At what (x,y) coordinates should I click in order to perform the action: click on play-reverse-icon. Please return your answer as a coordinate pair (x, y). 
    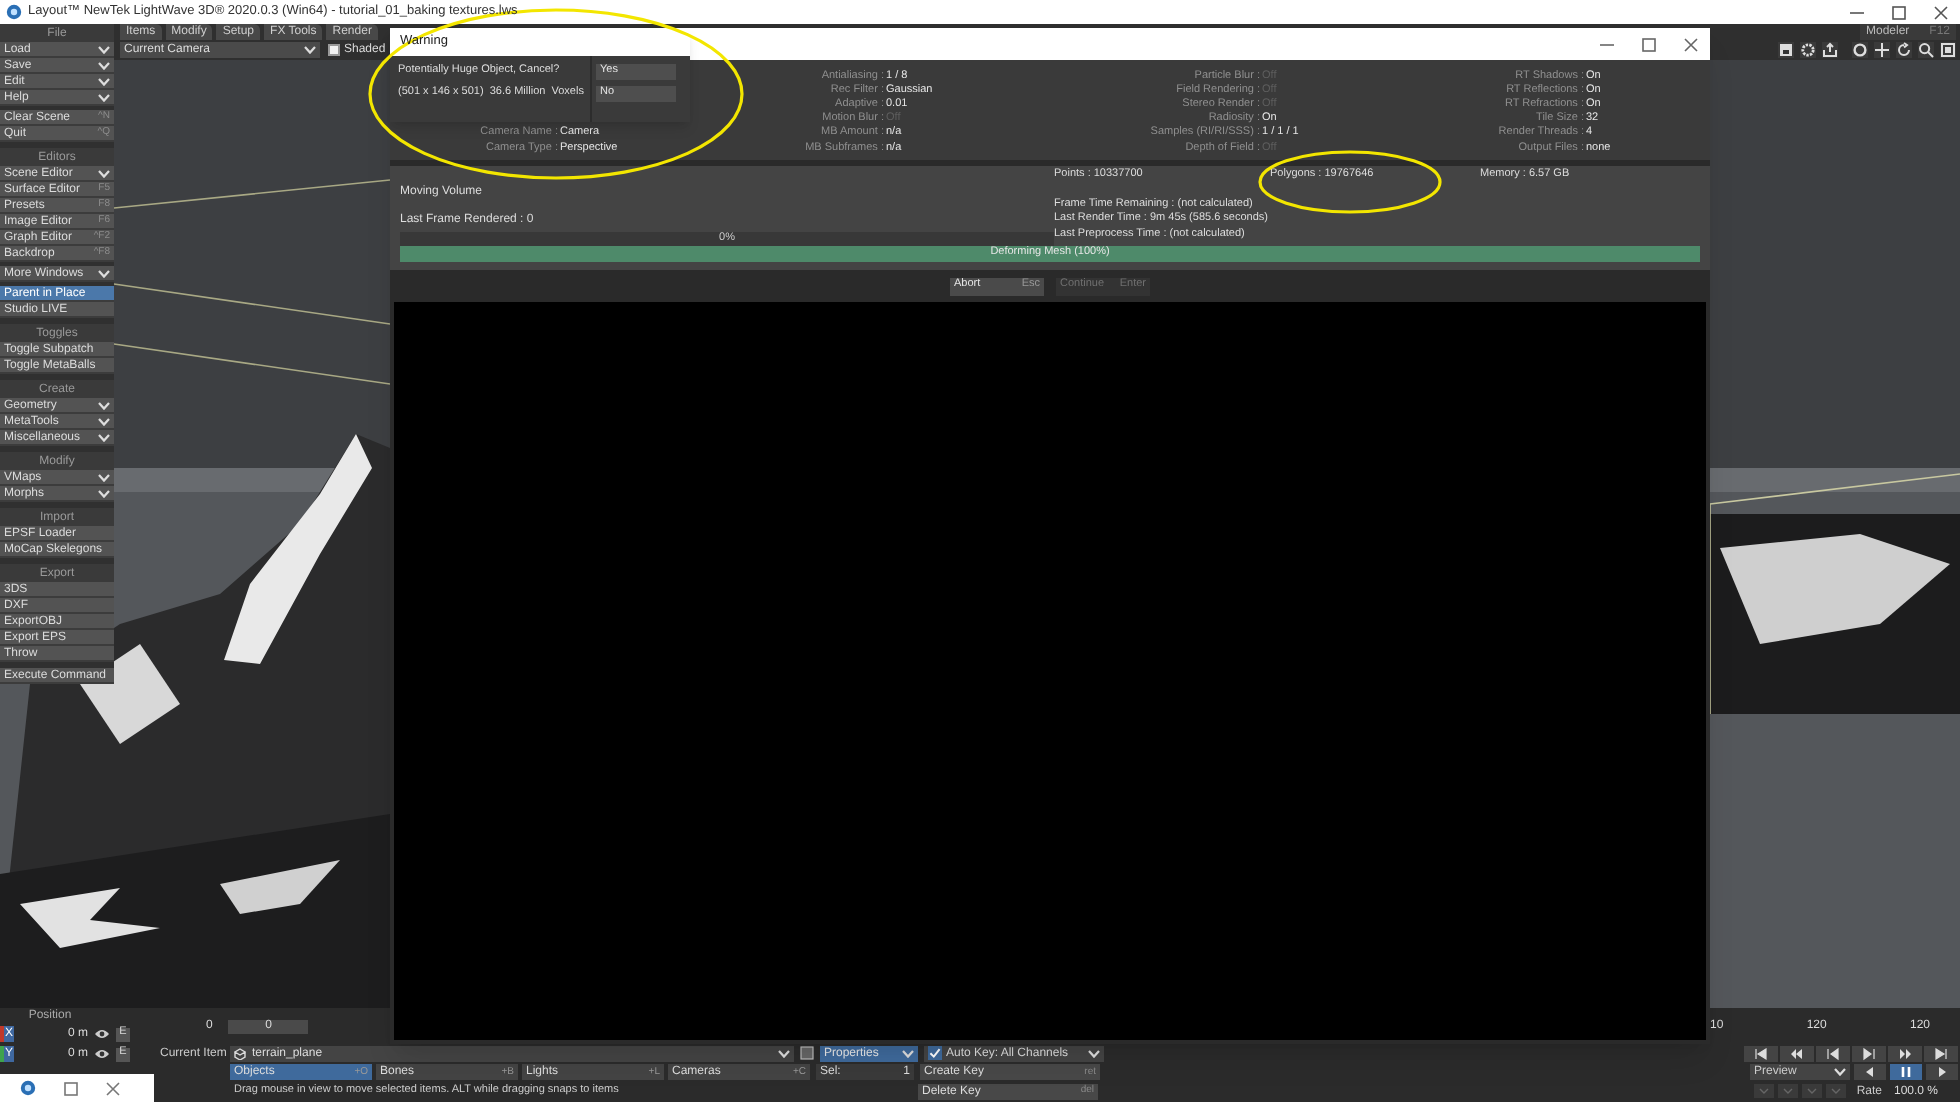
    Looking at the image, I should click on (1870, 1072).